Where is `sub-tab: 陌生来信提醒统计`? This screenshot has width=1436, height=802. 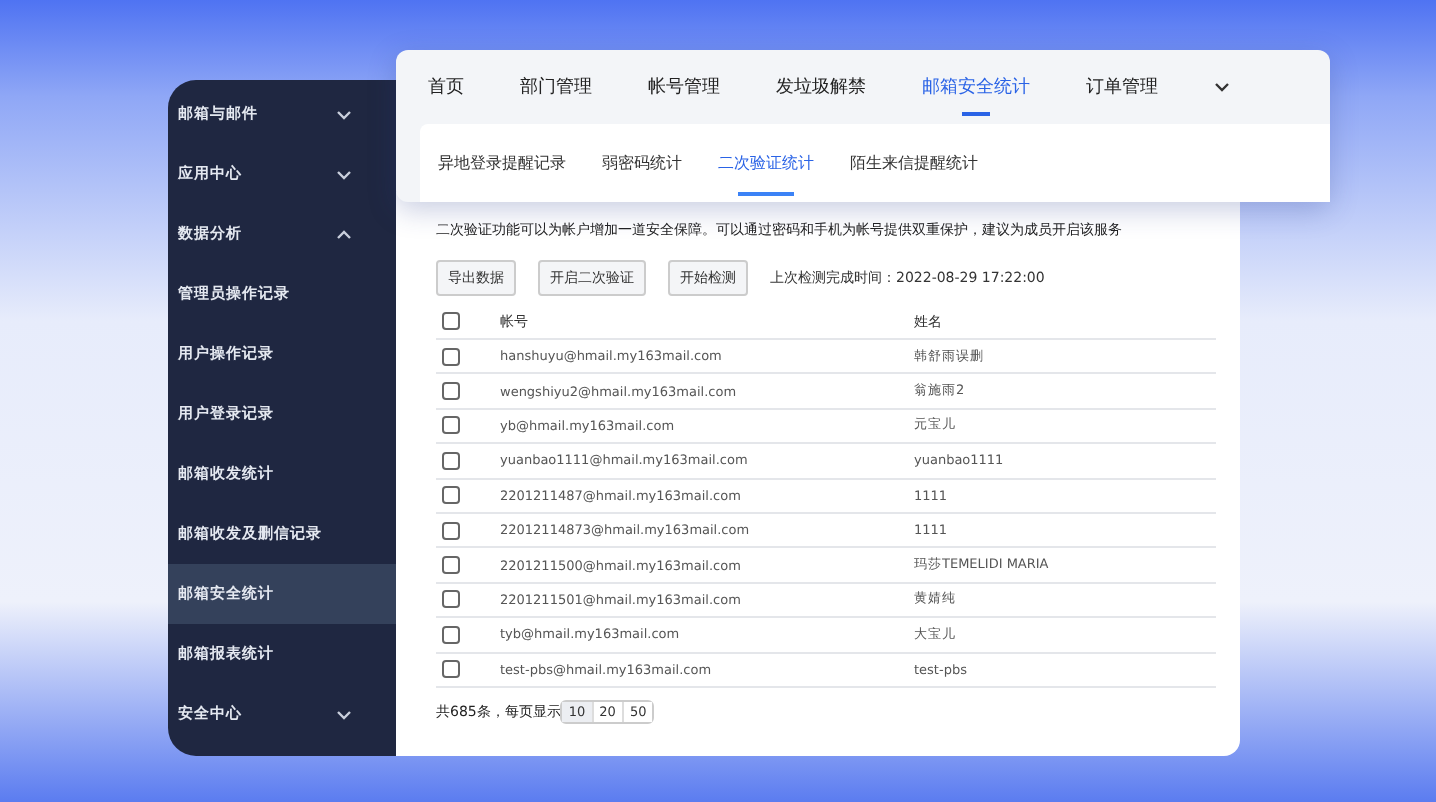
sub-tab: 陌生来信提醒统计 is located at coordinates (914, 163).